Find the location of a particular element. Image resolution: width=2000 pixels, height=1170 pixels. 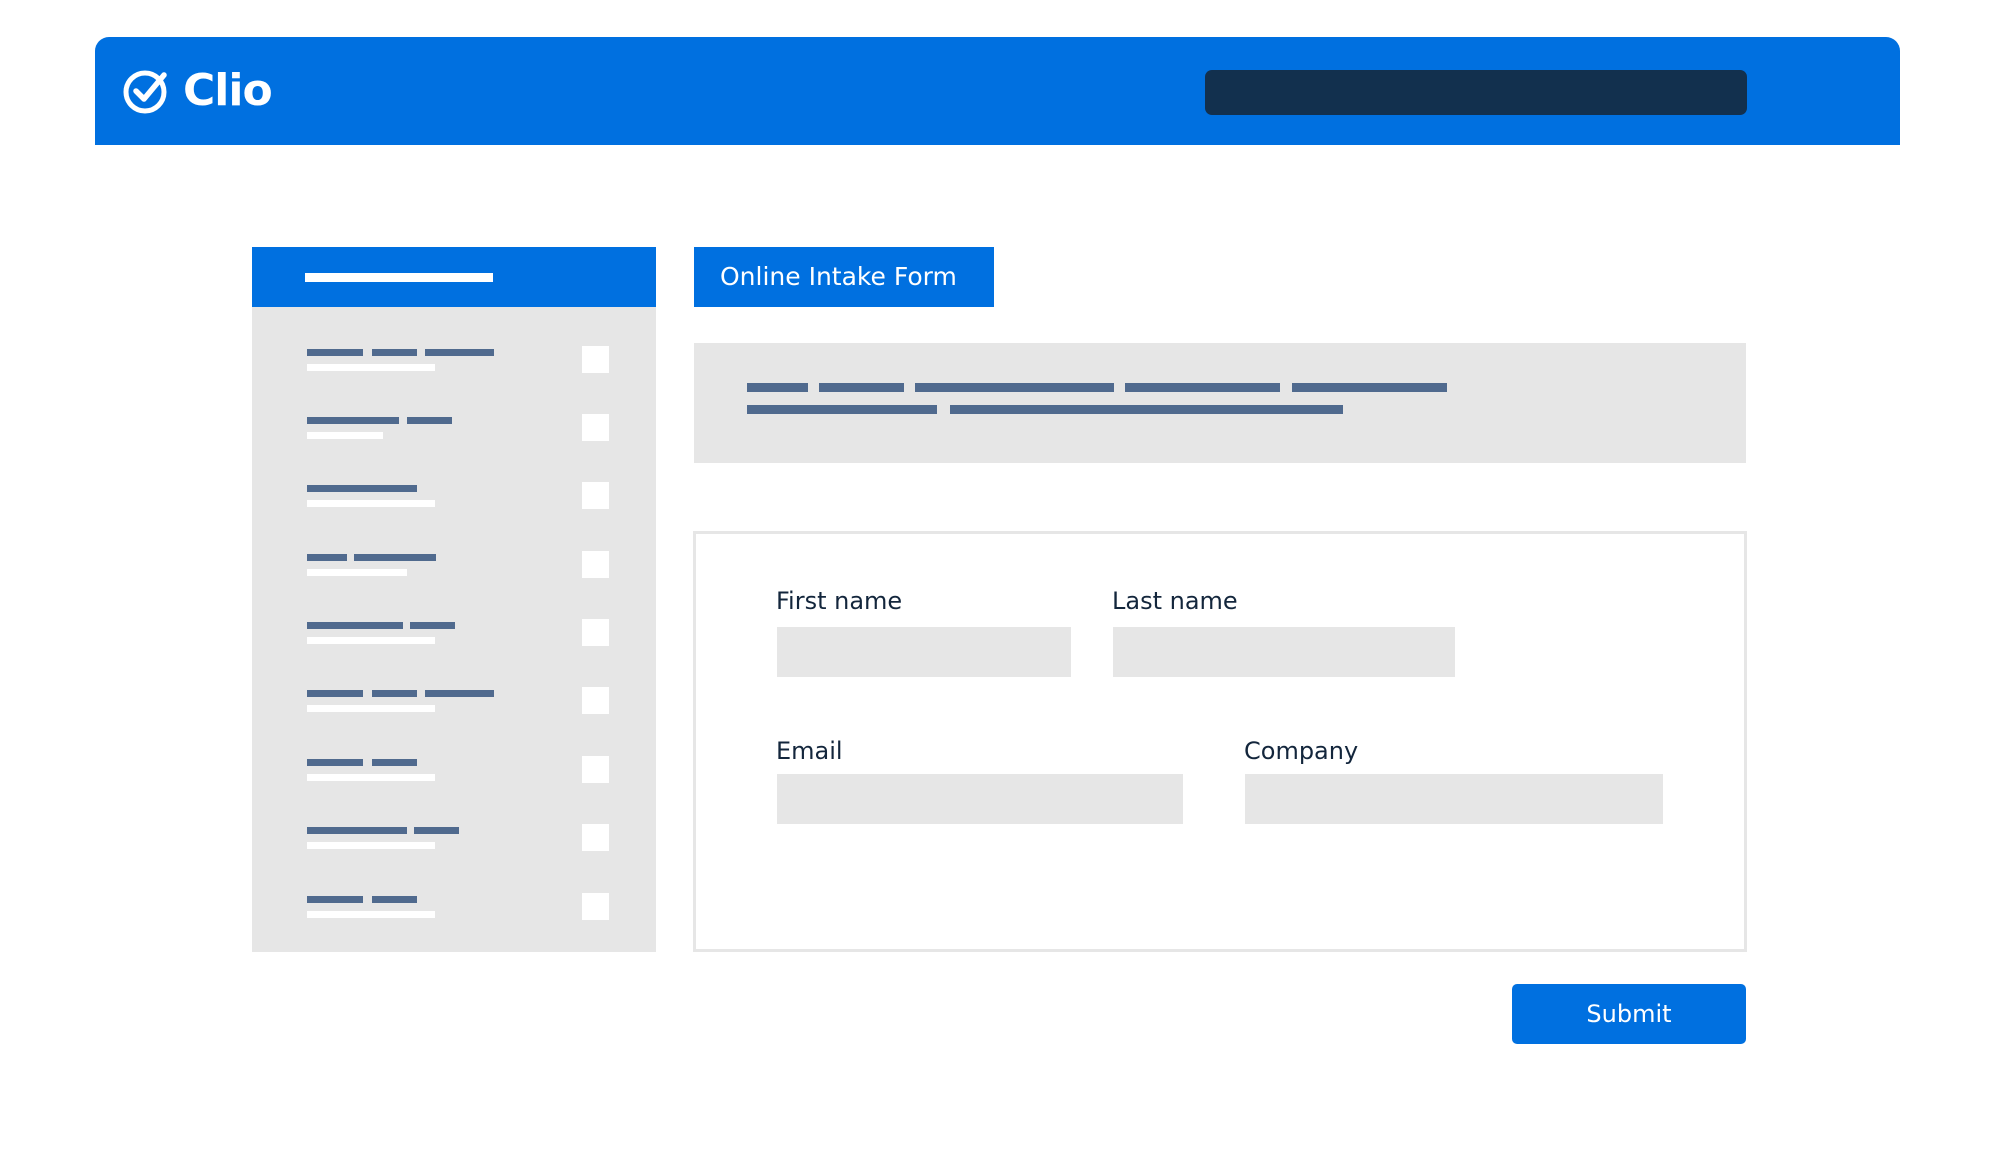

app-name: Clio is located at coordinates (228, 90).